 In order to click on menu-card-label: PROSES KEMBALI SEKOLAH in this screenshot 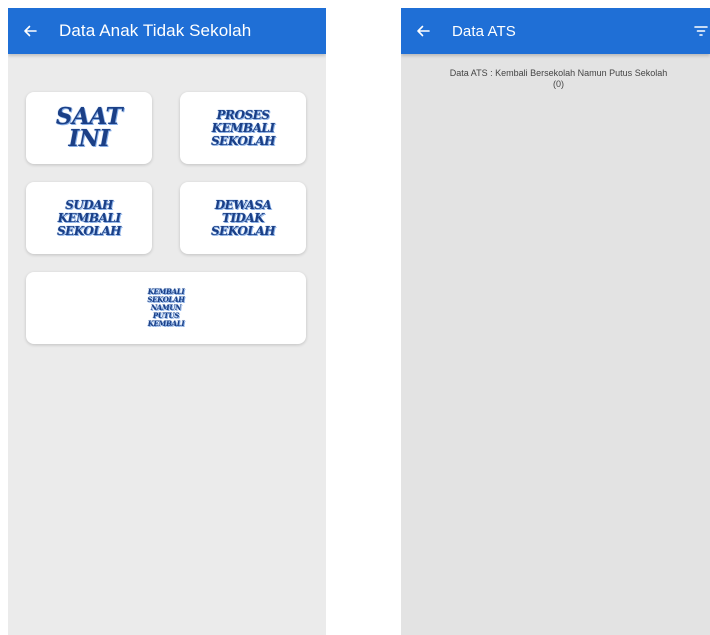, I will do `click(243, 127)`.